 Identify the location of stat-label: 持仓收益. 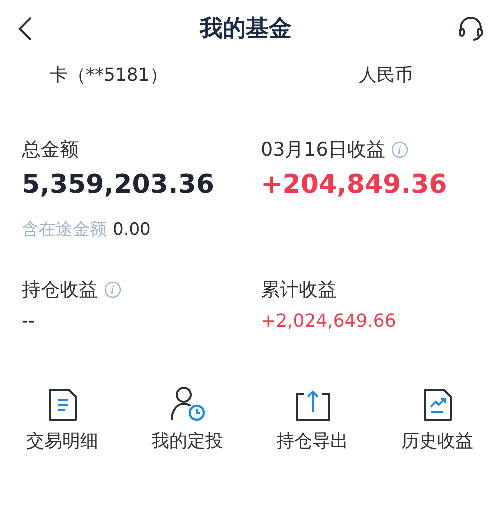
(60, 290).